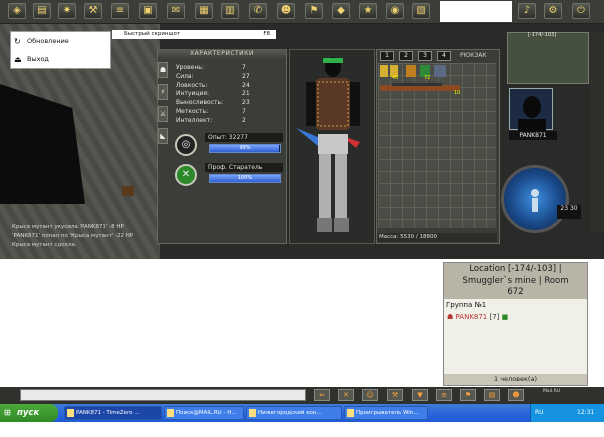 The image size is (604, 437). Describe the element at coordinates (163, 70) in the screenshot. I see `tab-body: ☗` at that location.